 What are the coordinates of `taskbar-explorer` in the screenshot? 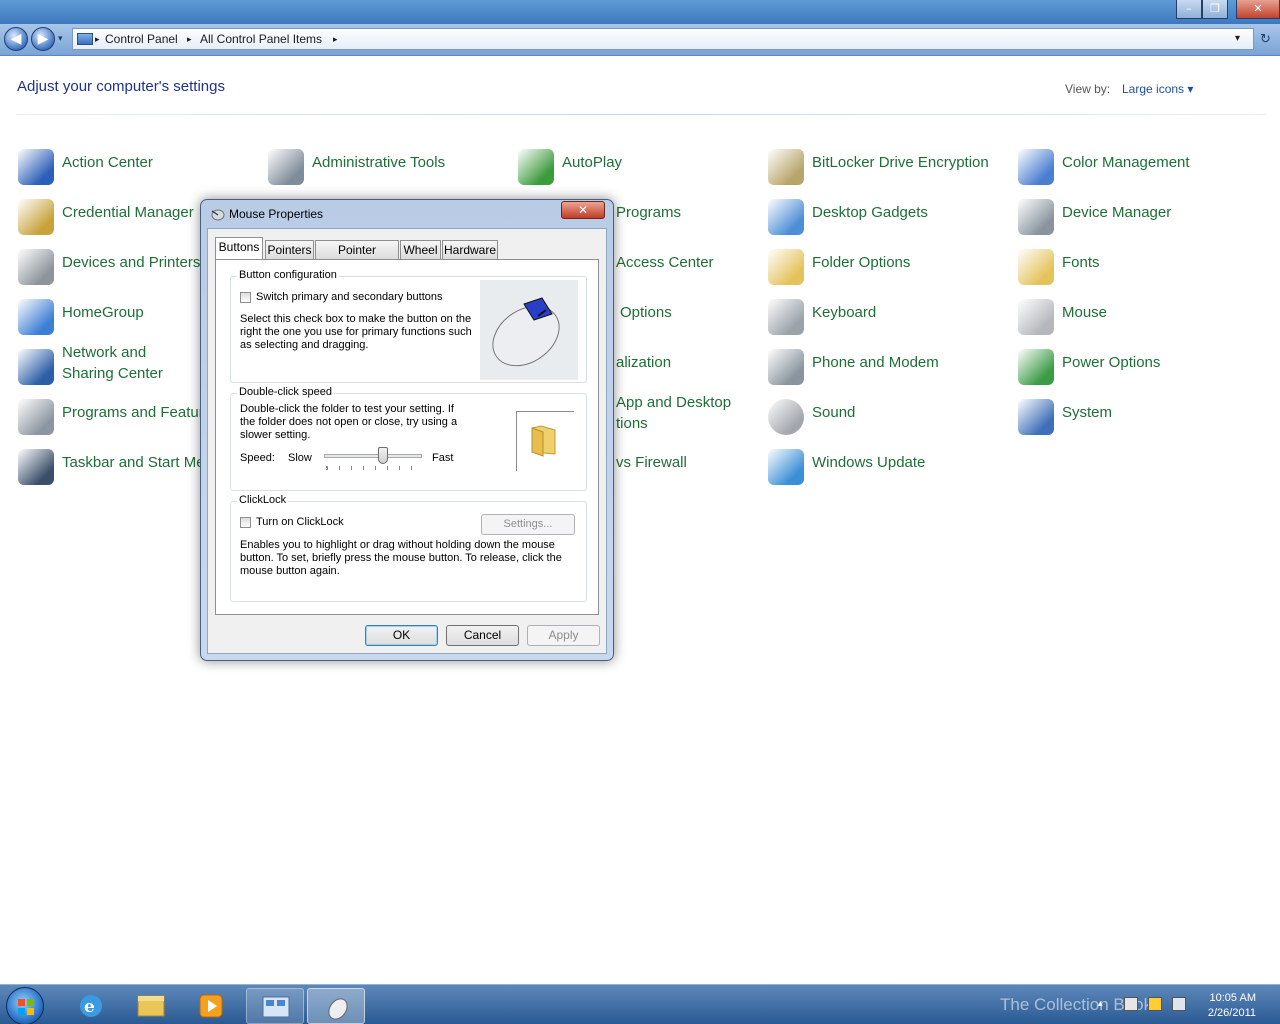 It's located at (151, 1006).